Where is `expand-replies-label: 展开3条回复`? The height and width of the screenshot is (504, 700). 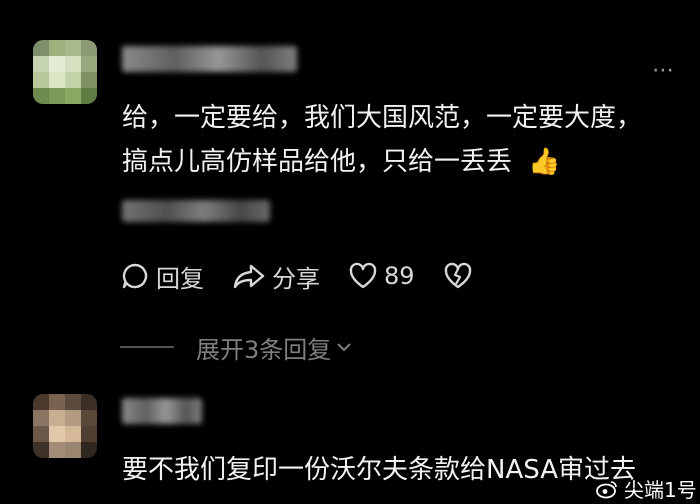 expand-replies-label: 展开3条回复 is located at coordinates (264, 349).